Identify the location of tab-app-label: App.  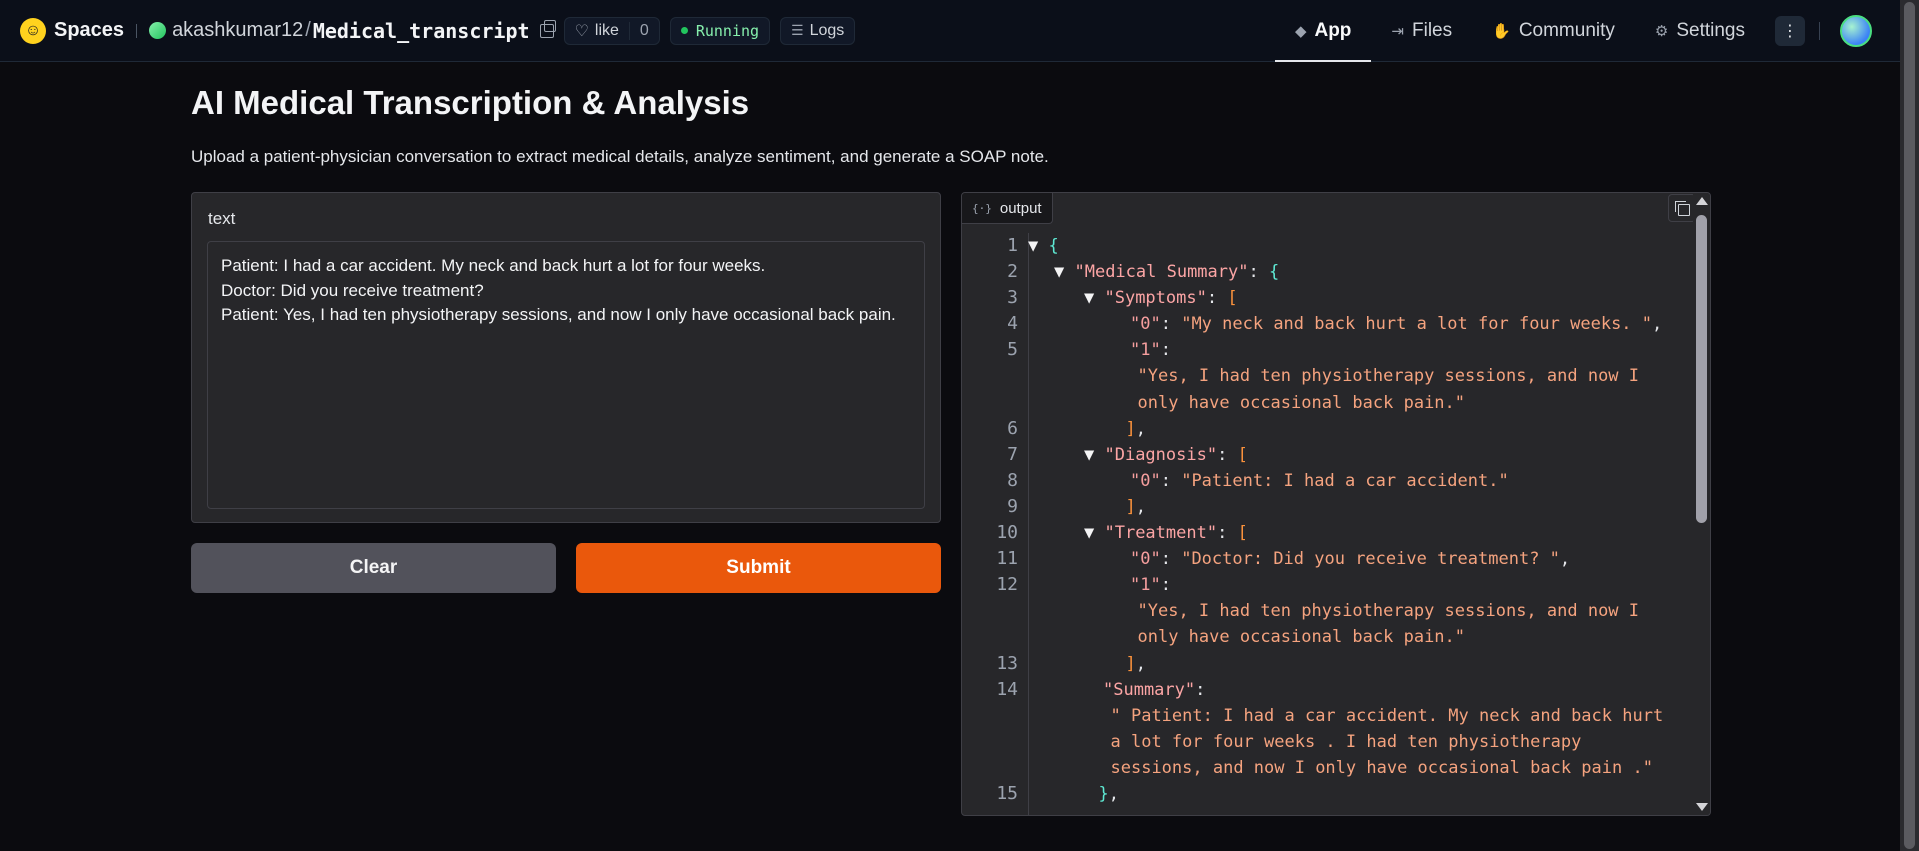
(1333, 30).